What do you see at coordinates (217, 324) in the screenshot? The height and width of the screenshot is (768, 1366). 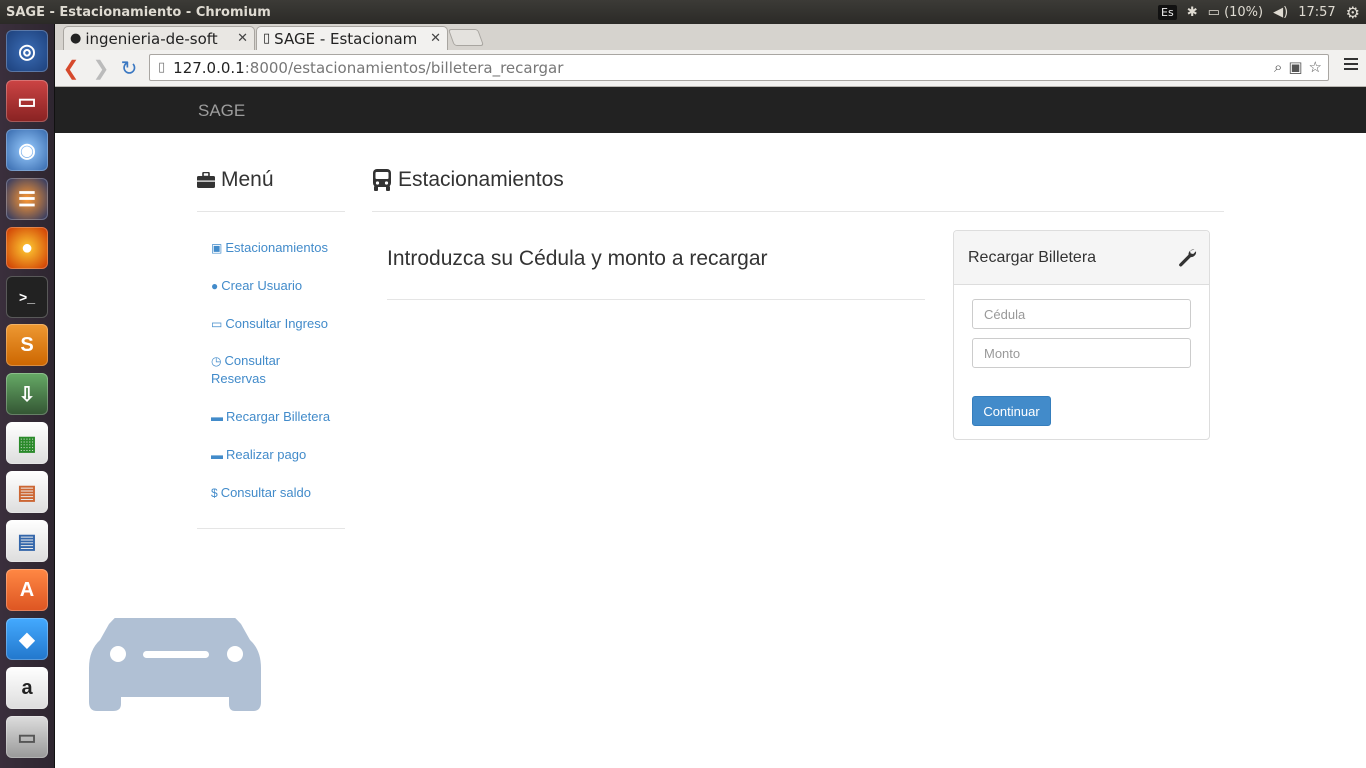 I see `money-icon: ▭` at bounding box center [217, 324].